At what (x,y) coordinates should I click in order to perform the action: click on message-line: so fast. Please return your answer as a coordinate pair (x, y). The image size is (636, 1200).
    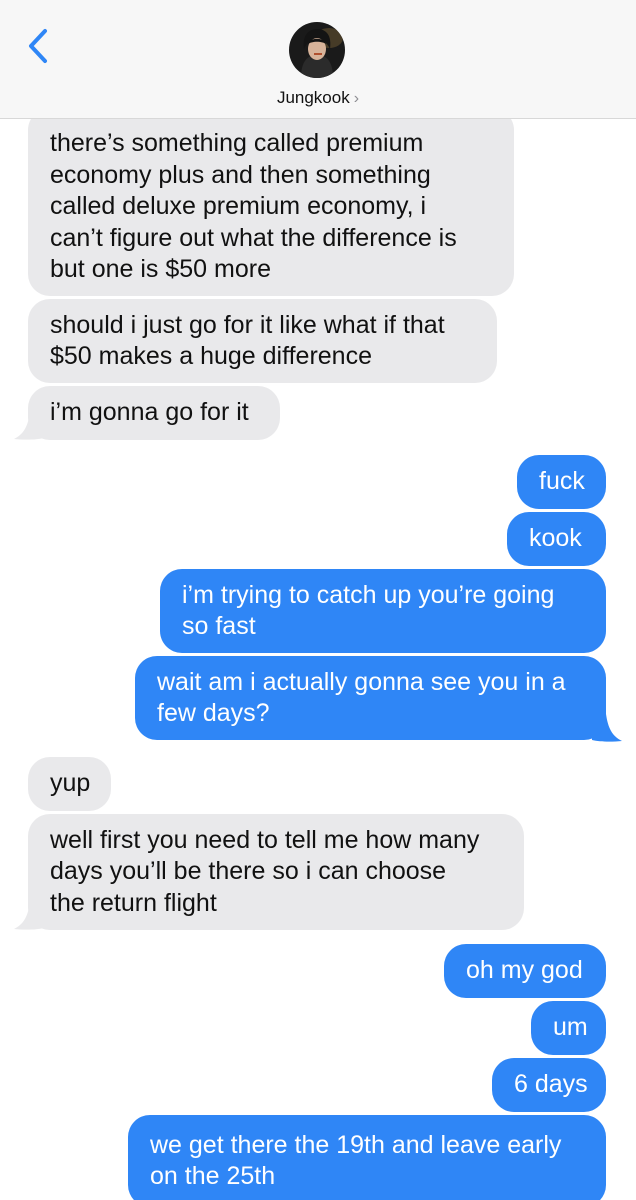
    Looking at the image, I should click on (219, 626).